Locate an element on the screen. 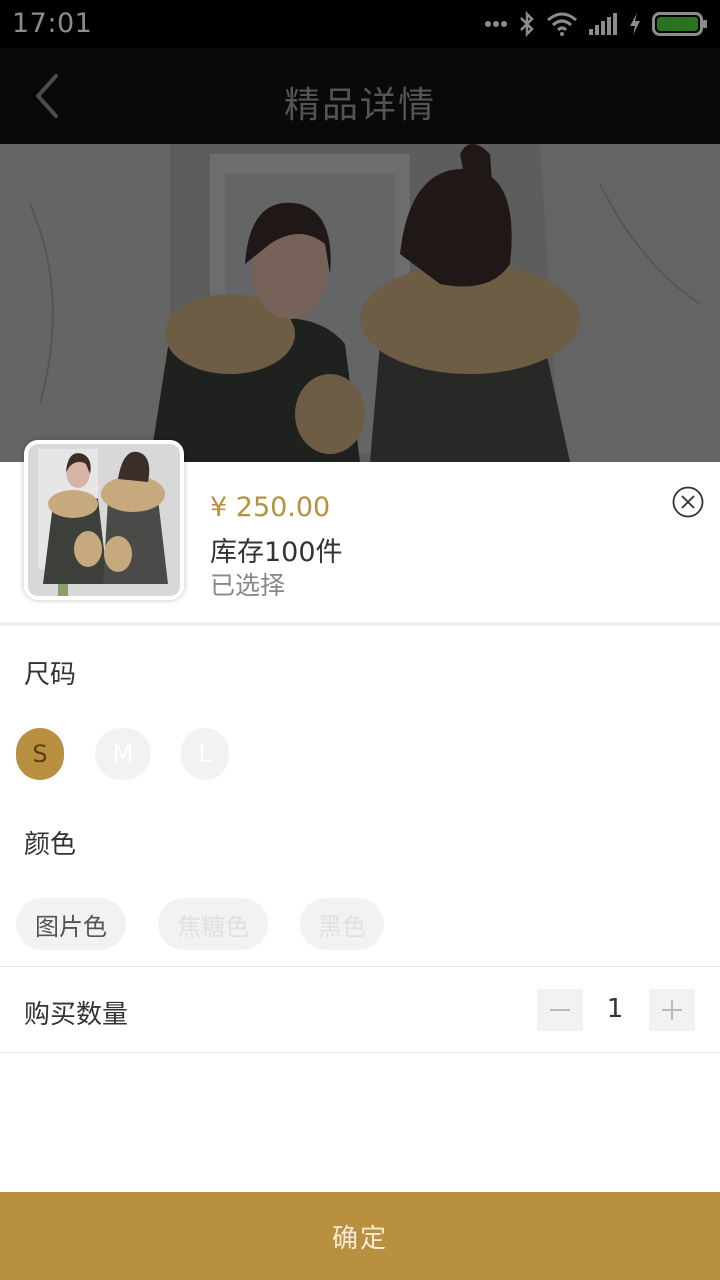  charging-icon is located at coordinates (635, 24).